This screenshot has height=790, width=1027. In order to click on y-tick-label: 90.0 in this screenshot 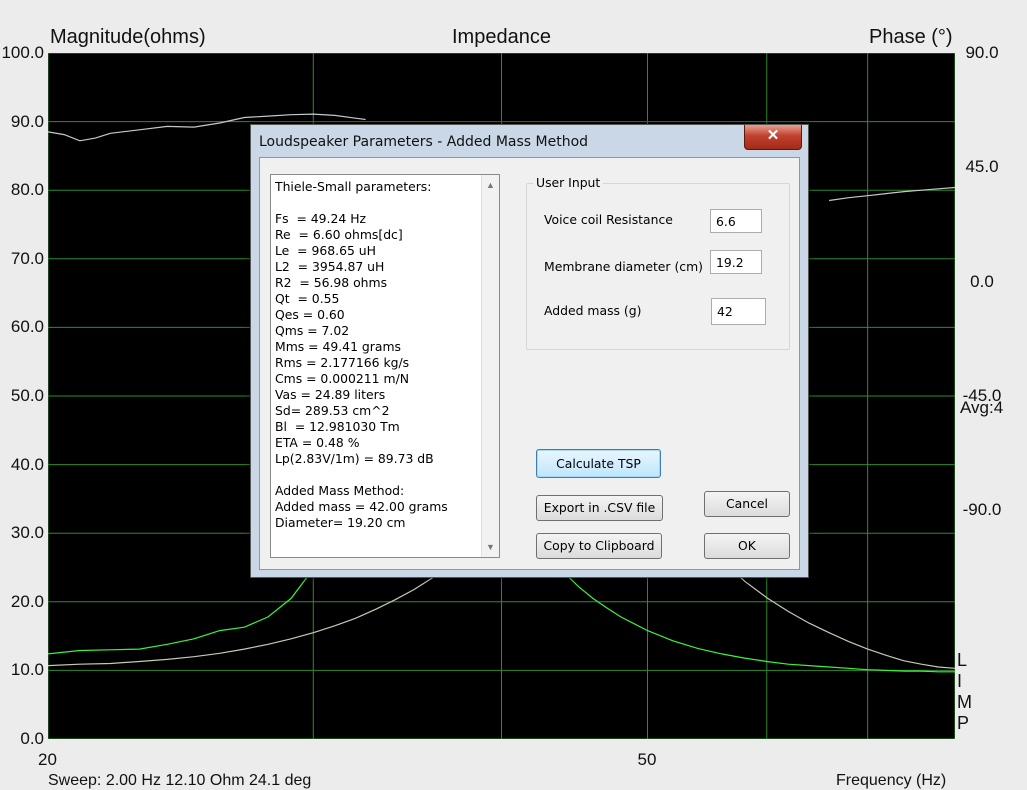, I will do `click(27, 121)`.